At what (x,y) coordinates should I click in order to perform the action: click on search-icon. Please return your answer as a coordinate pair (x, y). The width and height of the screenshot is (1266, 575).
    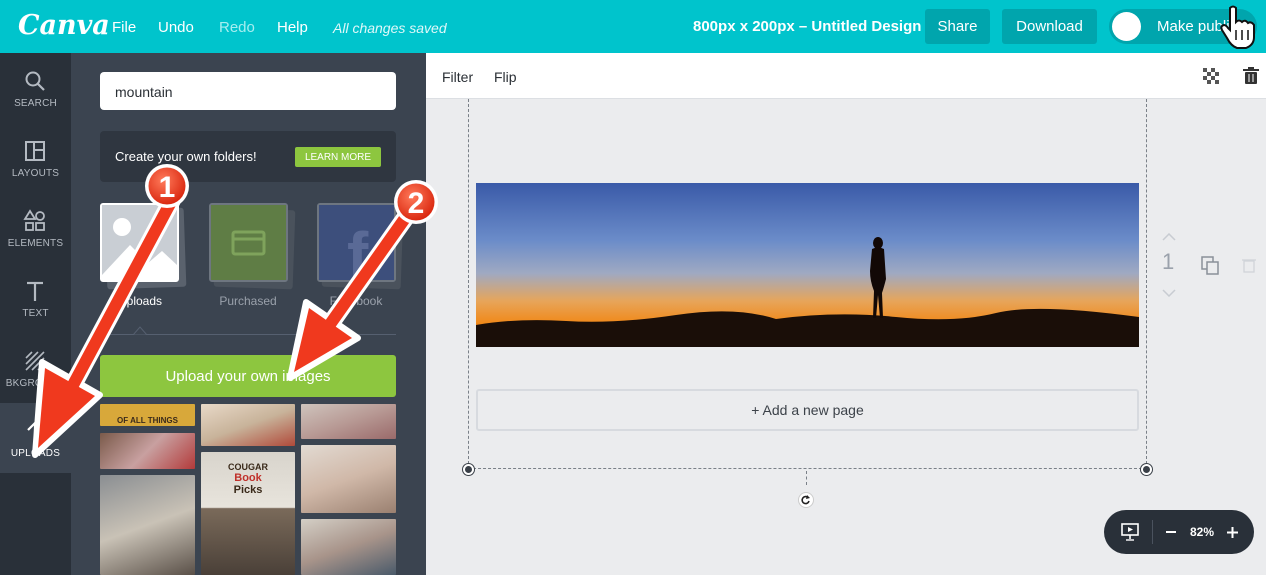
    Looking at the image, I should click on (35, 81).